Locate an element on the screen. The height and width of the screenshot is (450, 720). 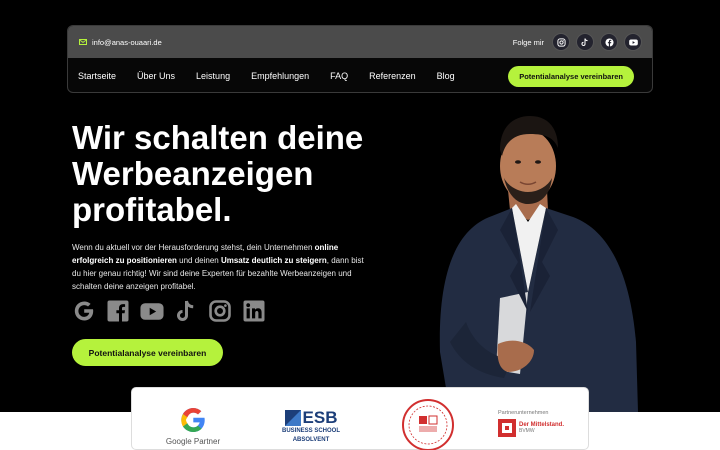
social-links: Folge mir is located at coordinates (577, 42).